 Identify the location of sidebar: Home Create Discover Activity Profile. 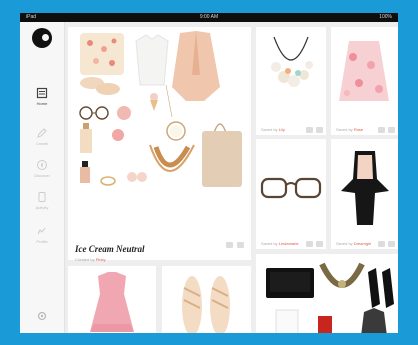
(42, 177).